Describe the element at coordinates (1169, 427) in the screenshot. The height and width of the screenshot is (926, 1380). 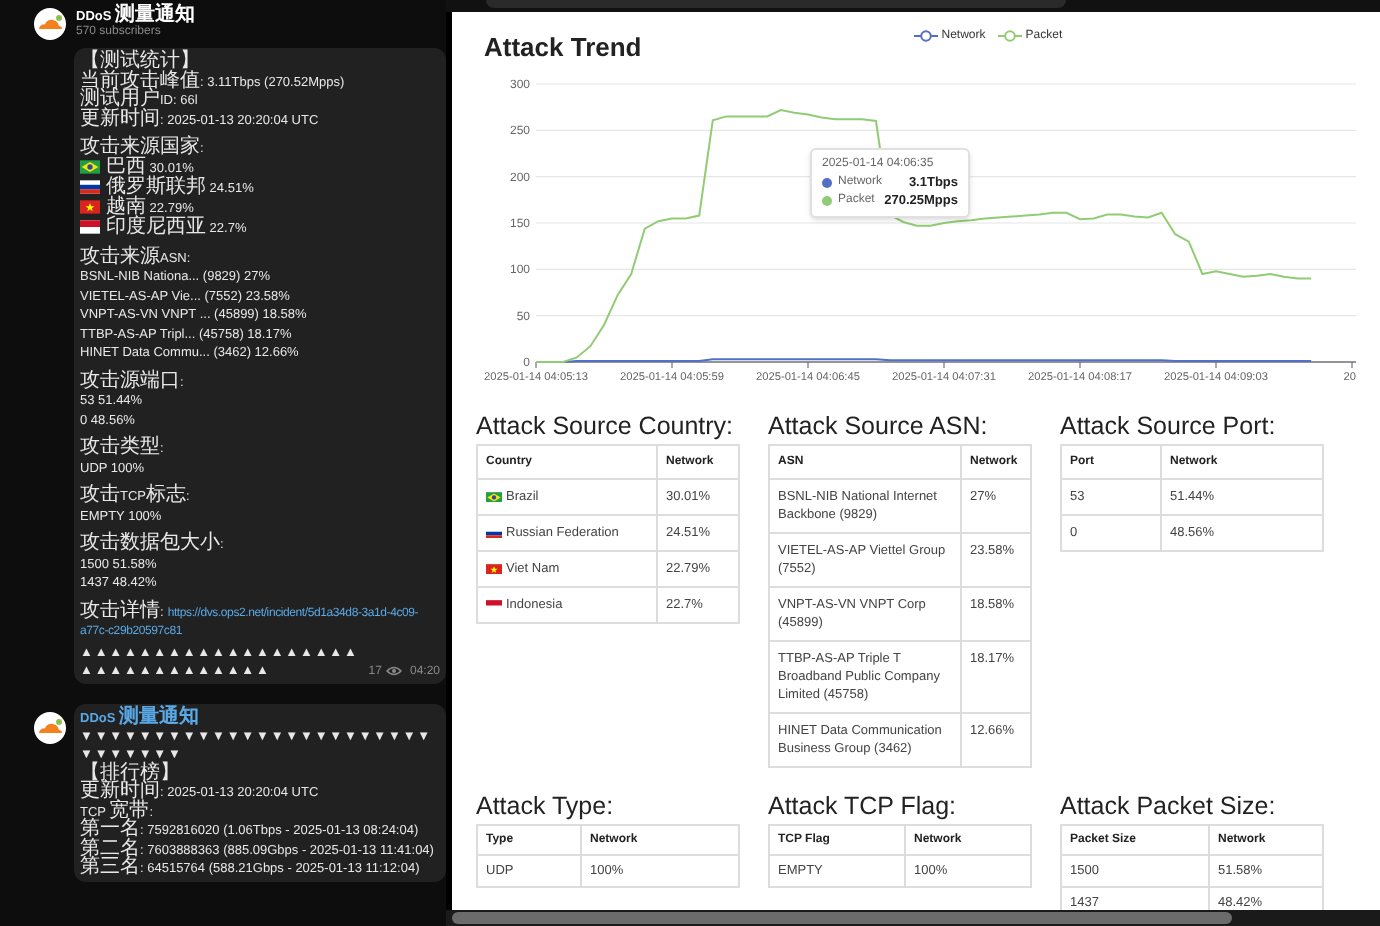
I see `section-title: Attack Source Port:` at that location.